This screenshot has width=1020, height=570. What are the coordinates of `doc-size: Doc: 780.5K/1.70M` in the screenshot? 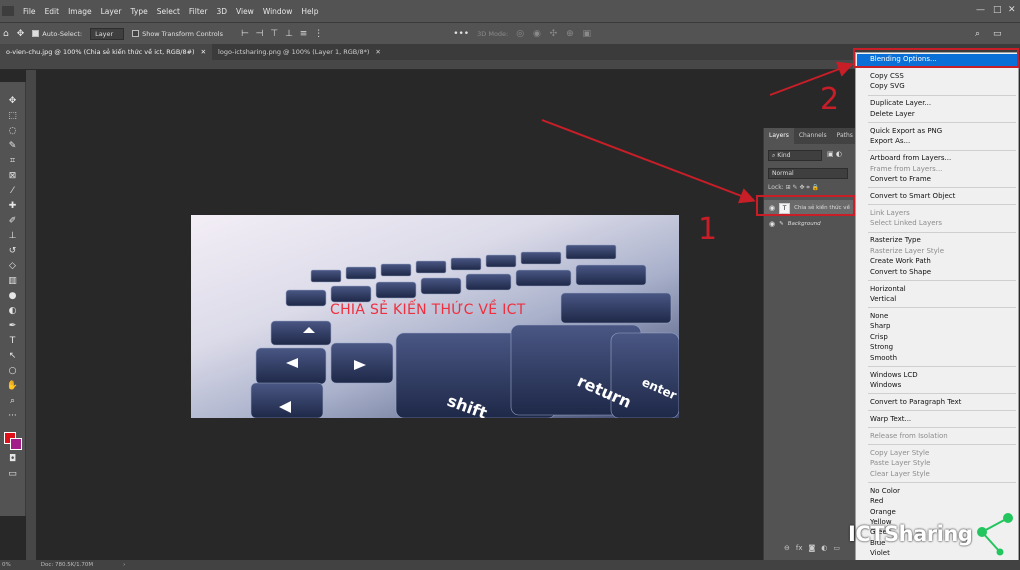 It's located at (67, 565).